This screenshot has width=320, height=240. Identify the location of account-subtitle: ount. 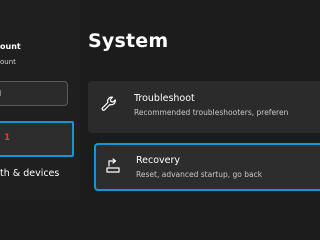
(8, 62).